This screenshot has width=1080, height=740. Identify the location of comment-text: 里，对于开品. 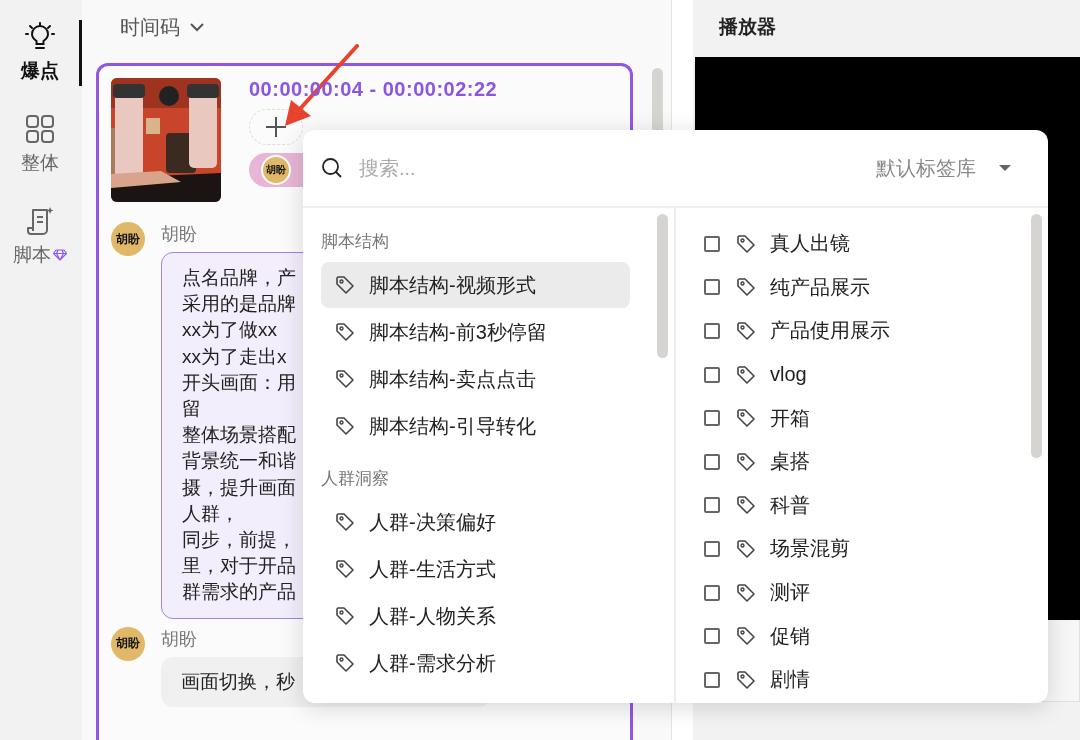
(239, 566).